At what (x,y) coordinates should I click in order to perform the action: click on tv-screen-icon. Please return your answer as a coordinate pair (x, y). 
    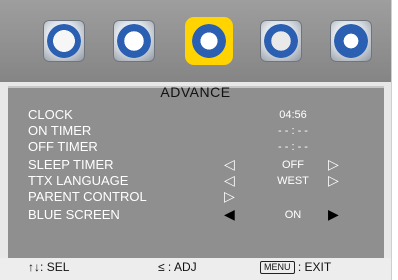
    Looking at the image, I should click on (281, 41).